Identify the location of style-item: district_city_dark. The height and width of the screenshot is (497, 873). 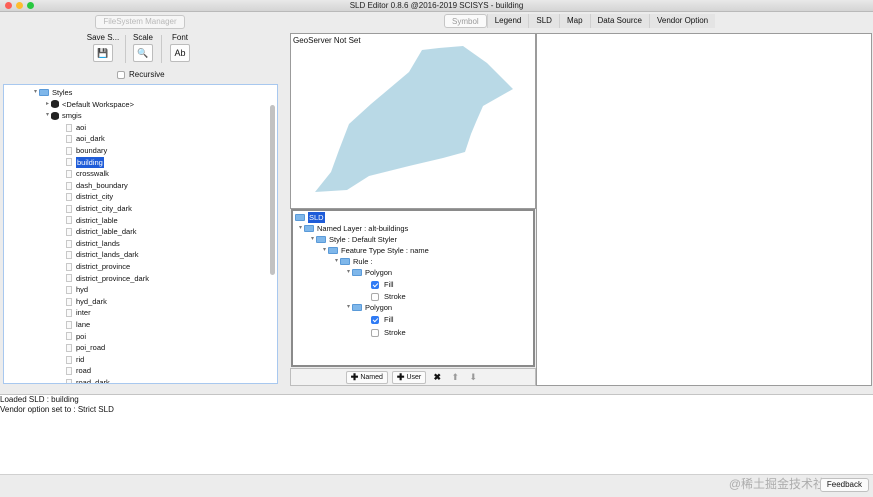
(99, 209).